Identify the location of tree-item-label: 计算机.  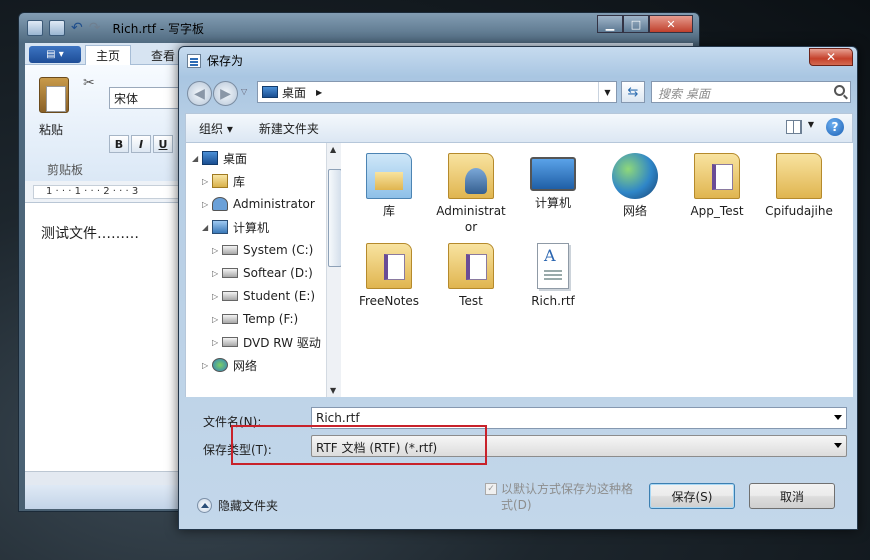
(251, 227).